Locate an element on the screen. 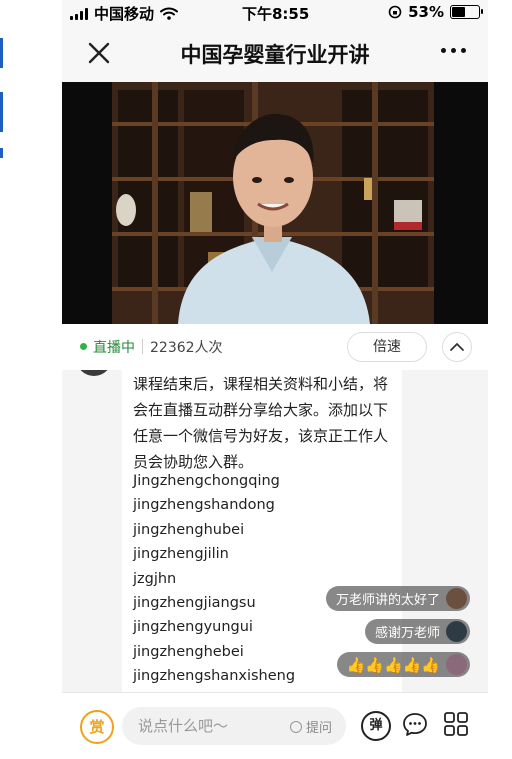 The width and height of the screenshot is (512, 759). nav-bar: 中国孕婴童行业开讲 is located at coordinates (275, 53).